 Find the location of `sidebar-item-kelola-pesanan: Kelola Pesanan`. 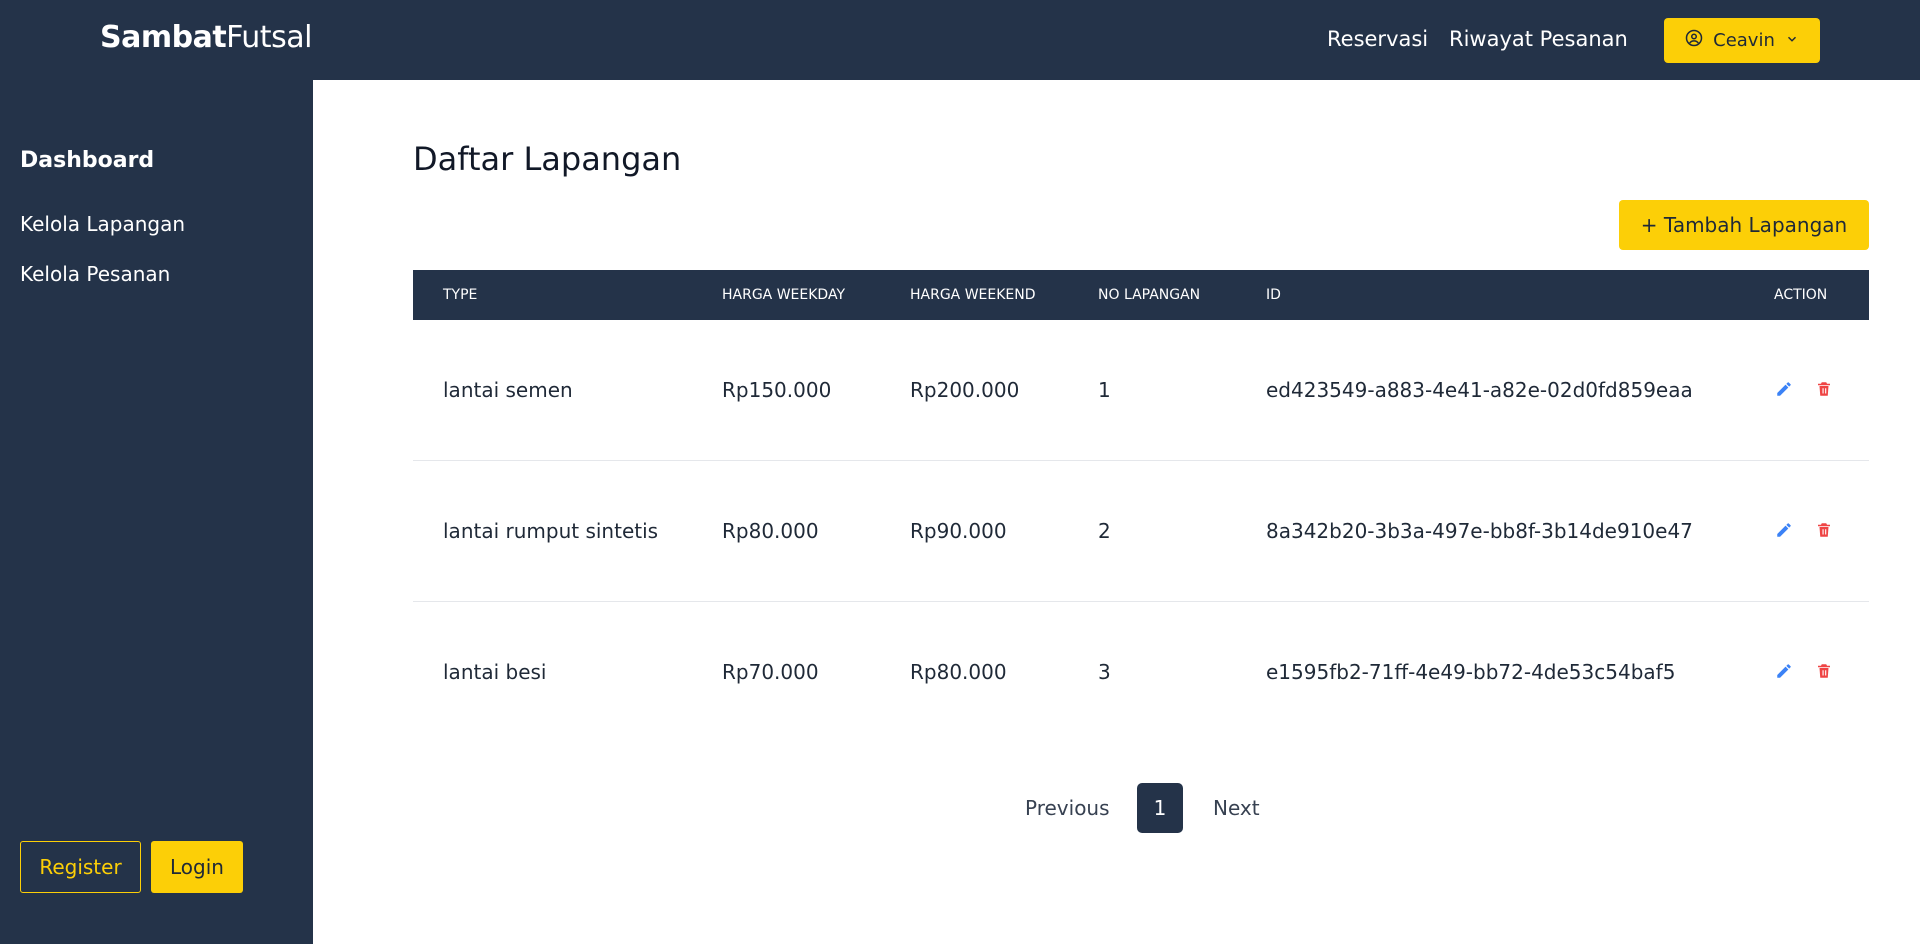

sidebar-item-kelola-pesanan: Kelola Pesanan is located at coordinates (95, 274).